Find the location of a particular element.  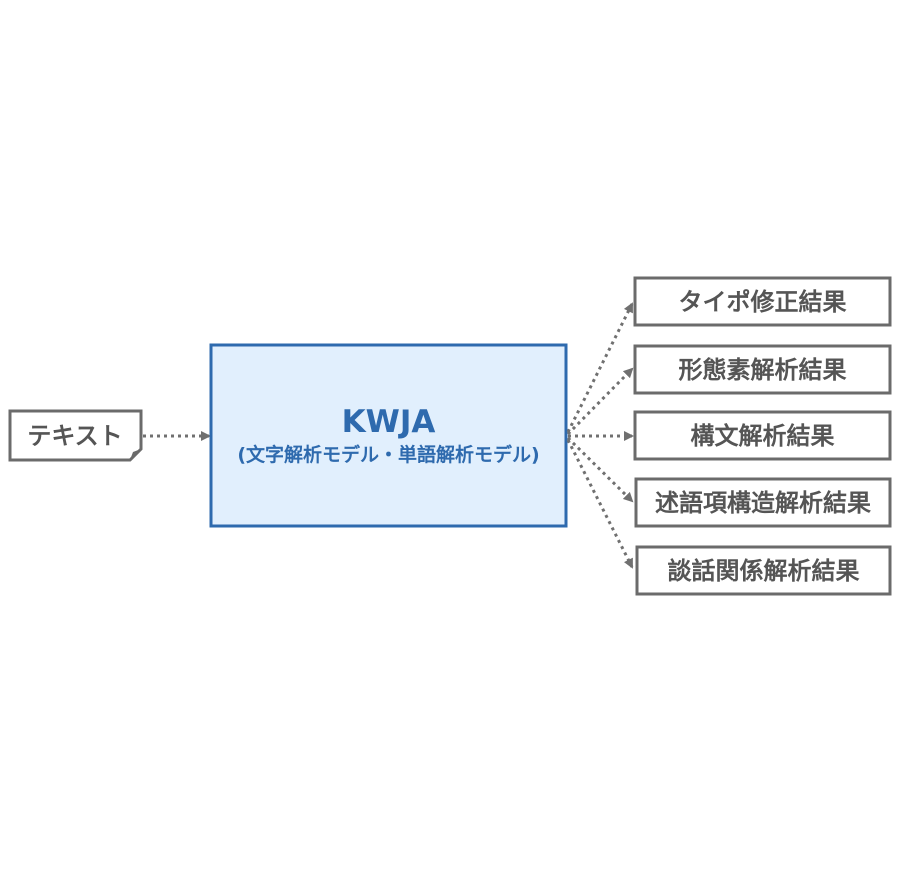

model-title: KWJA is located at coordinates (389, 422).